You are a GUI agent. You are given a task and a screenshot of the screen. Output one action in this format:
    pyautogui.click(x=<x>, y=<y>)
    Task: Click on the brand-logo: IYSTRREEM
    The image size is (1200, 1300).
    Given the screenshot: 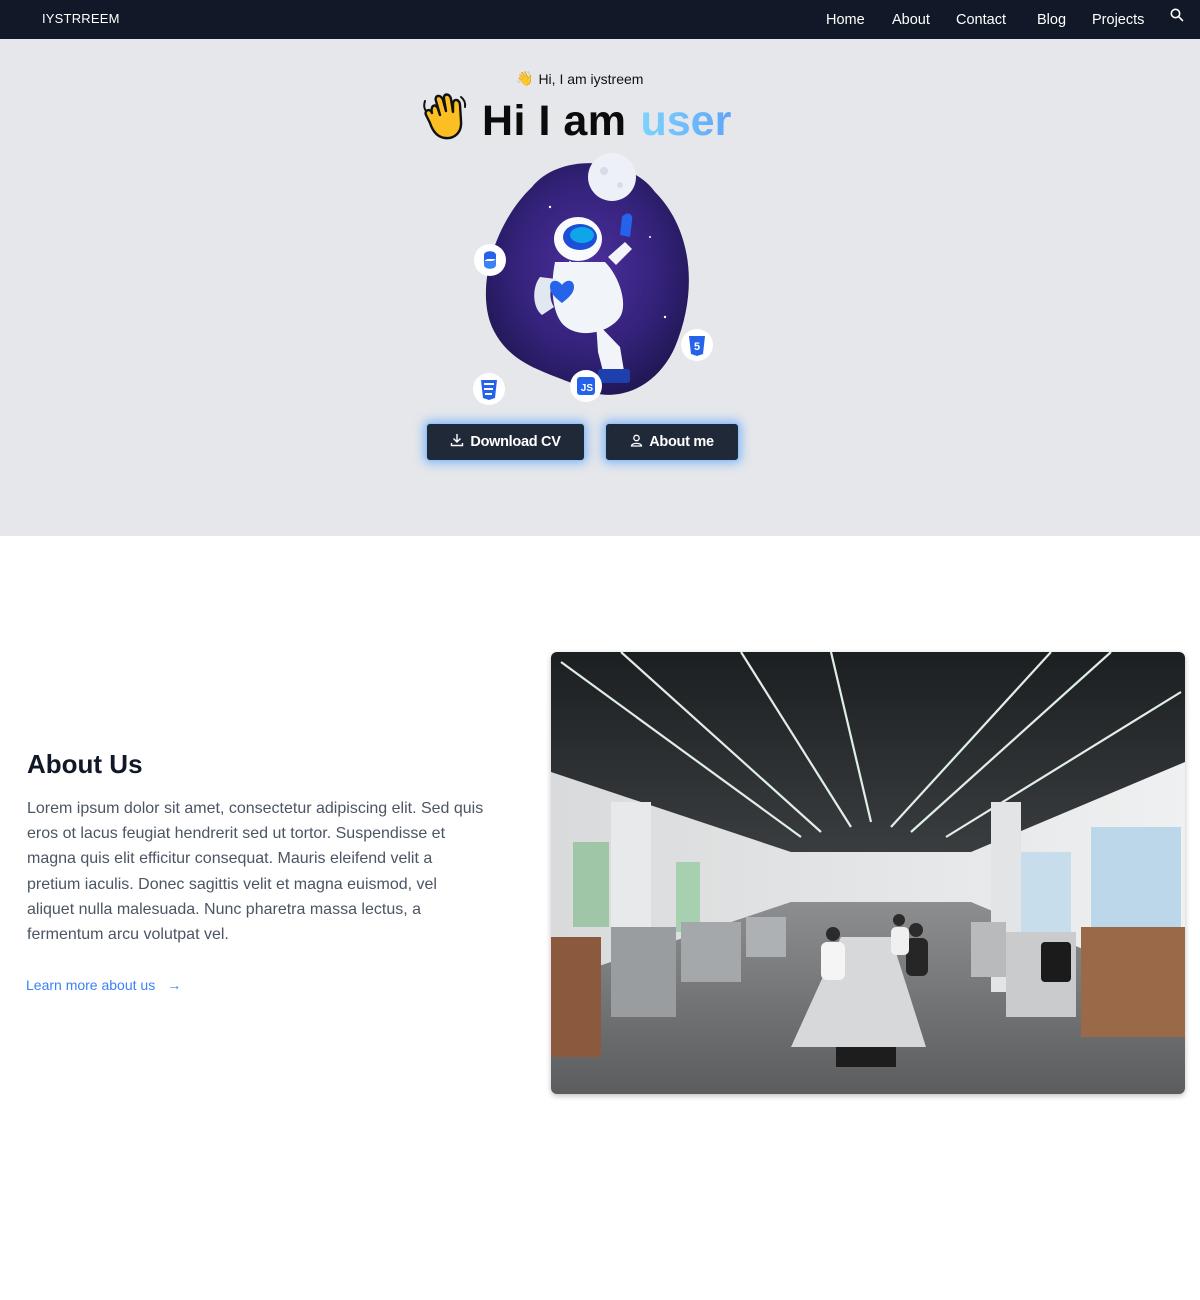 What is the action you would take?
    pyautogui.click(x=81, y=18)
    